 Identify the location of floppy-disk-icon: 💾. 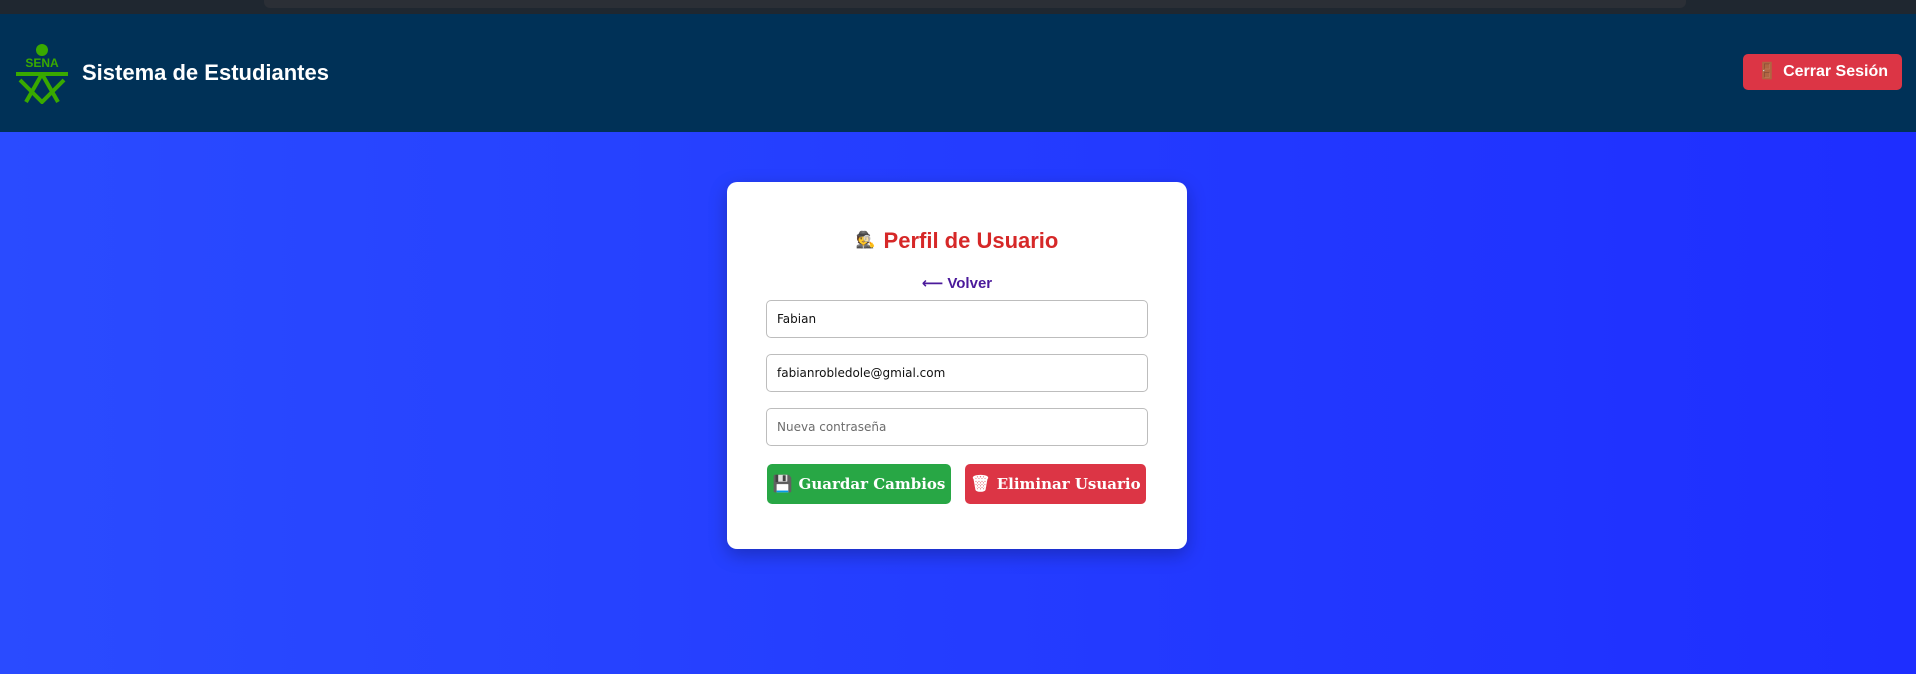
(782, 483).